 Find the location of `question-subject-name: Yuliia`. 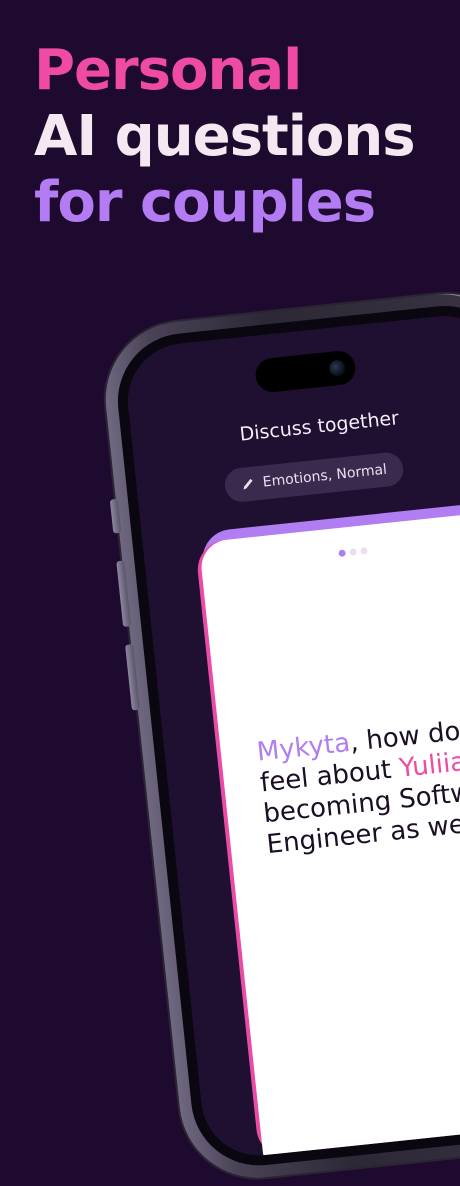

question-subject-name: Yuliia is located at coordinates (428, 765).